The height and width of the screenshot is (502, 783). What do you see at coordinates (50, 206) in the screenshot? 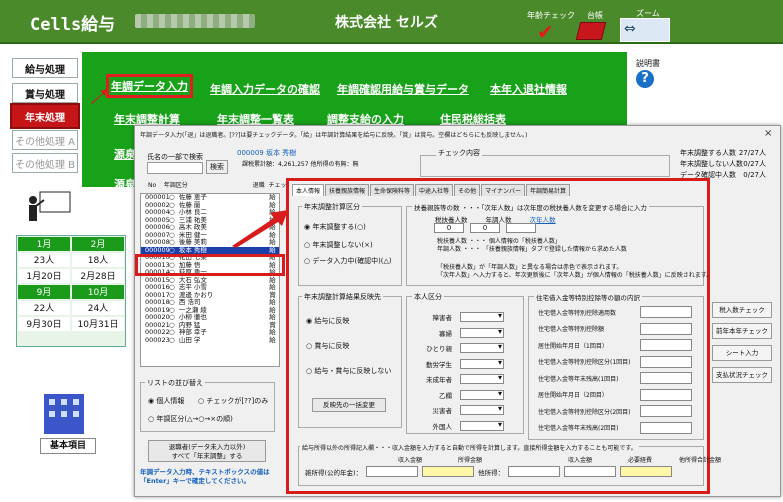
I see `presenter-icon` at bounding box center [50, 206].